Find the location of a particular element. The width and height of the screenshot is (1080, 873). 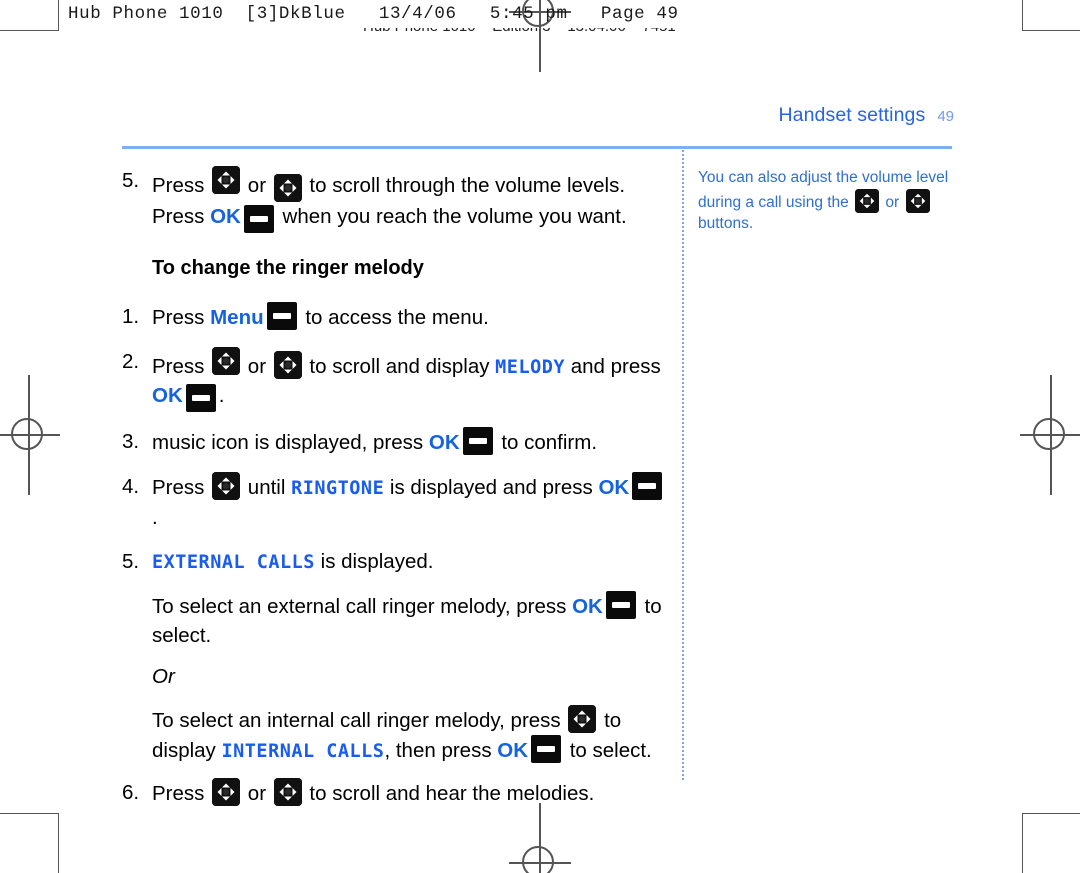

paragraph-text: , then press is located at coordinates (441, 751).